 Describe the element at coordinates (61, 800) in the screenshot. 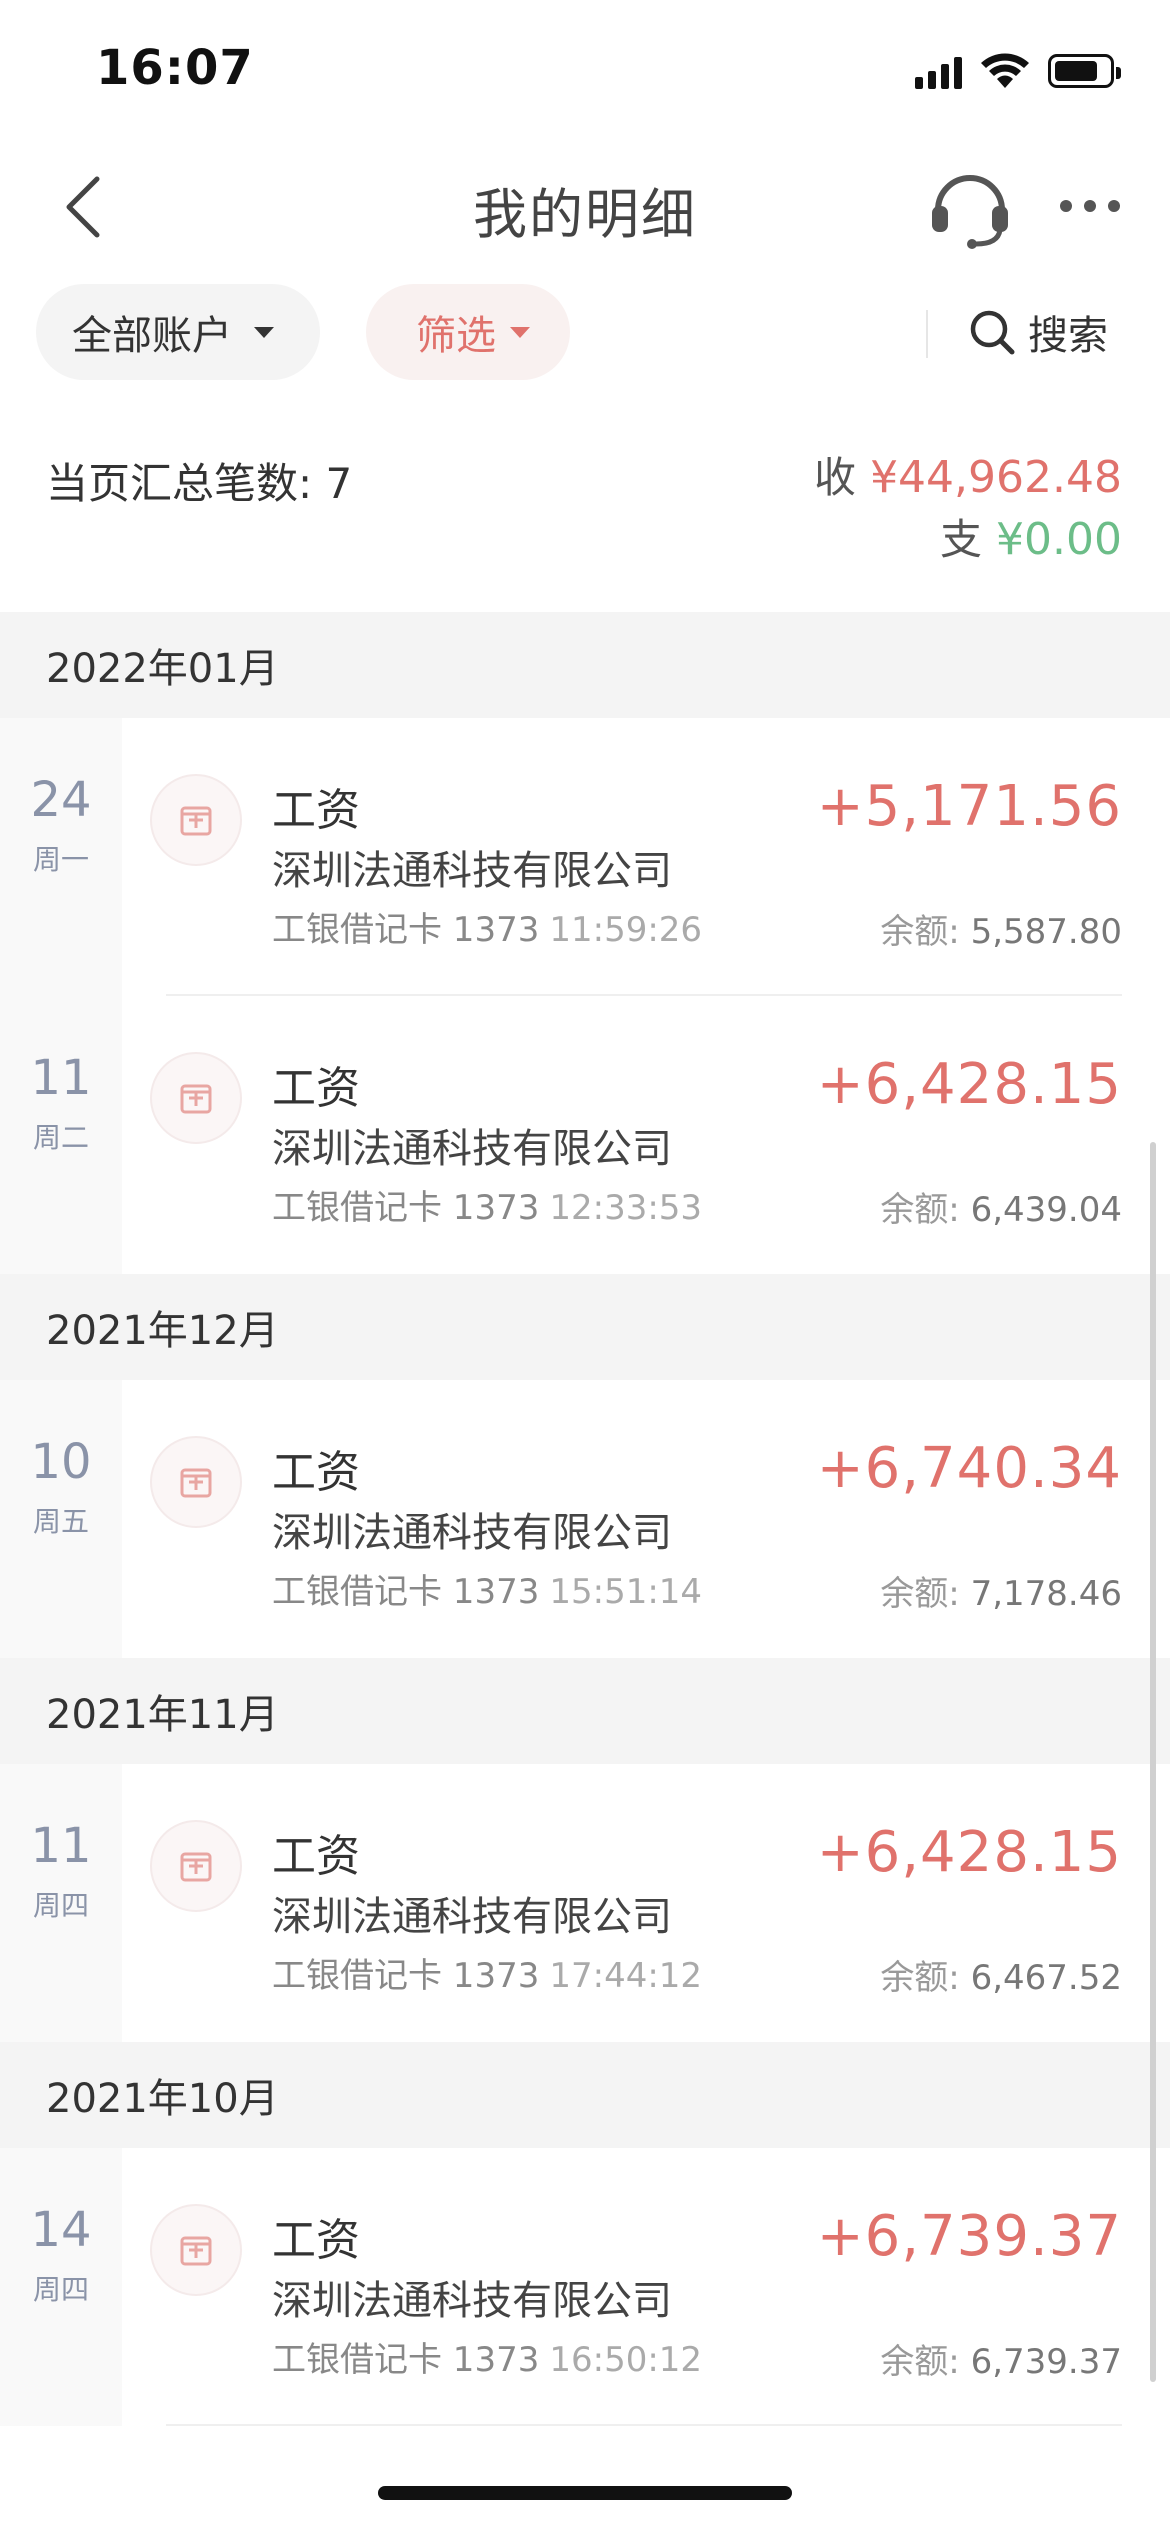

I see `entry-day: 24` at that location.